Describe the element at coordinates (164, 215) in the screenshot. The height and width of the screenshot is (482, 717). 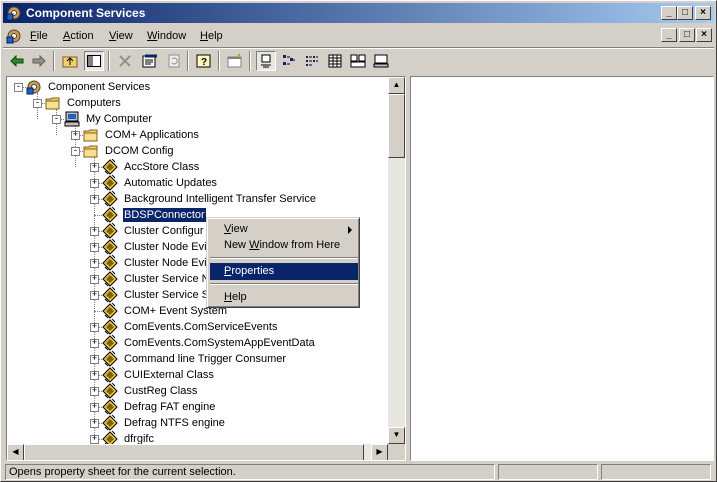
I see `tree-node-label: BDSPConnector` at that location.